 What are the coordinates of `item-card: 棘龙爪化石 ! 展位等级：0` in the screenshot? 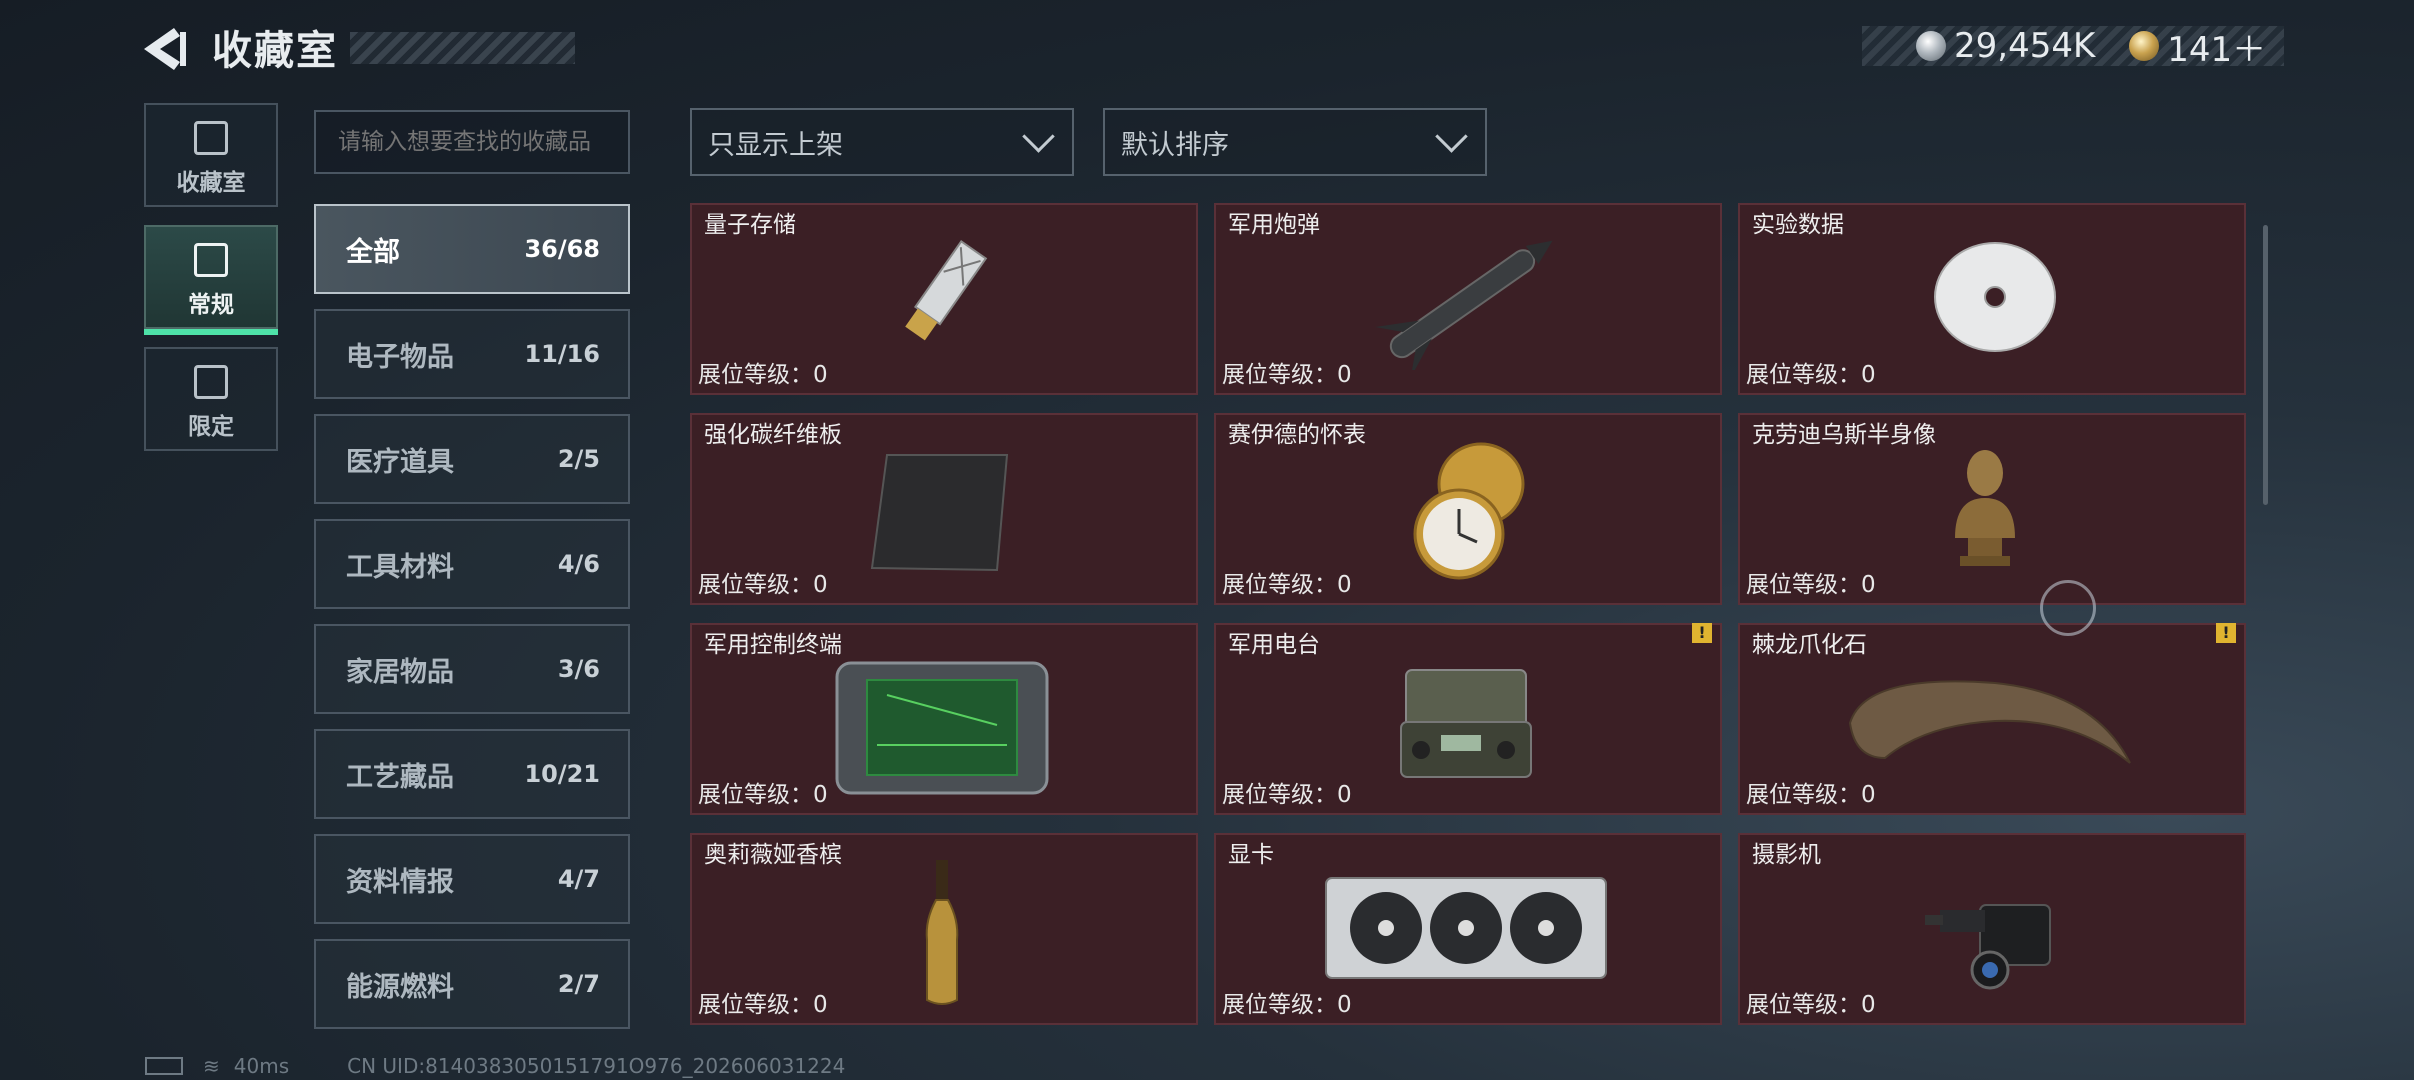 It's located at (1992, 719).